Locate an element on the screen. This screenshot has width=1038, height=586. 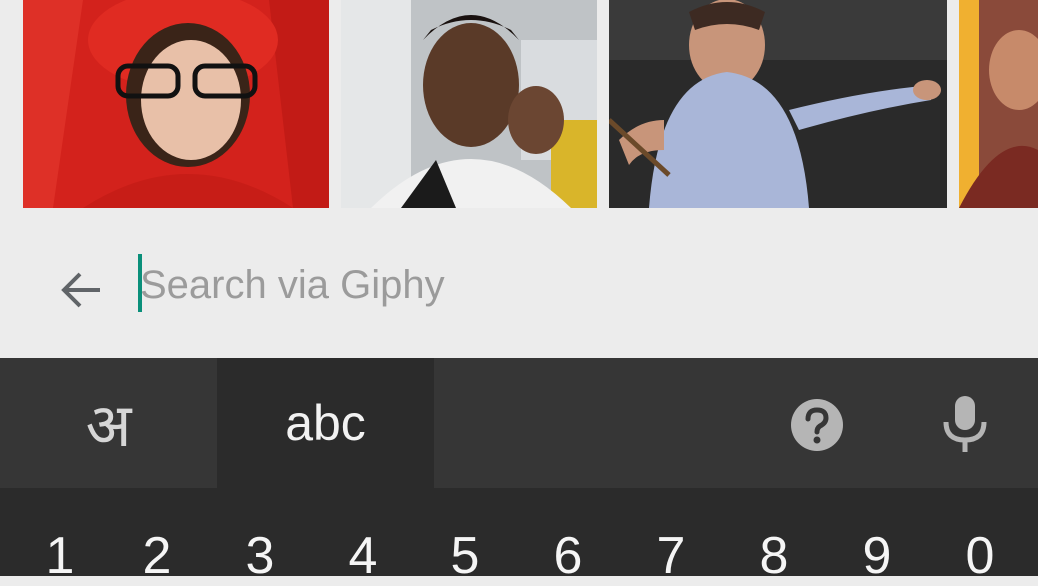
tab-hindi-label: अ is located at coordinates (108, 426).